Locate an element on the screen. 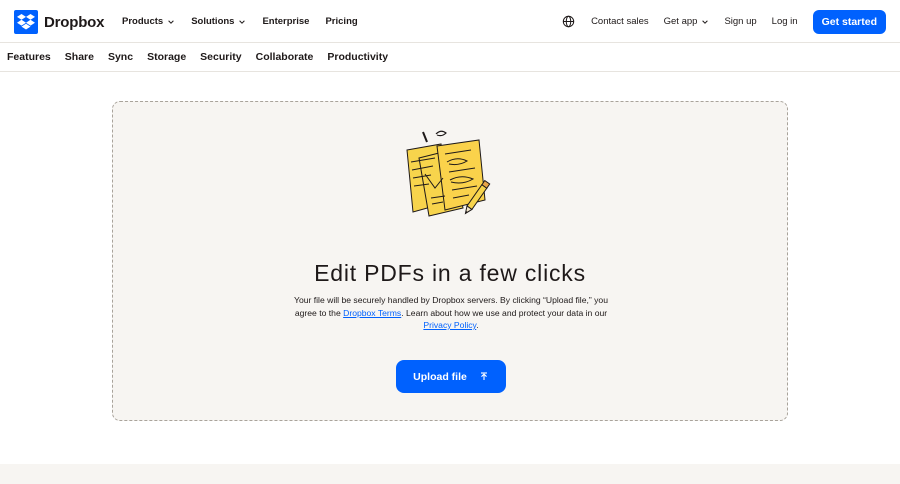 This screenshot has height=484, width=900. nav-enterprise: Enterprise is located at coordinates (285, 21).